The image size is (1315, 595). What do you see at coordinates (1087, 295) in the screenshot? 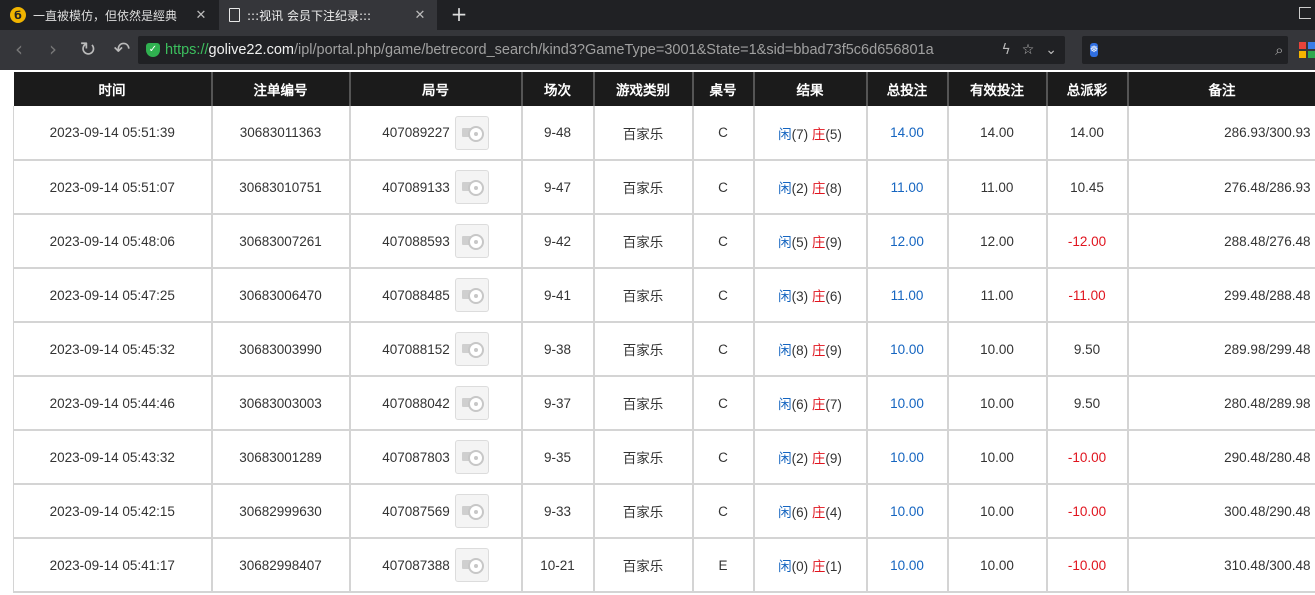
I see `cell-payout: -11.00` at bounding box center [1087, 295].